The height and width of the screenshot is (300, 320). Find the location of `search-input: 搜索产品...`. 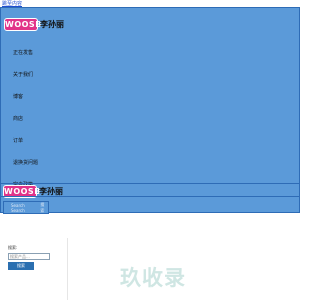

search-input: 搜索产品... is located at coordinates (29, 256).